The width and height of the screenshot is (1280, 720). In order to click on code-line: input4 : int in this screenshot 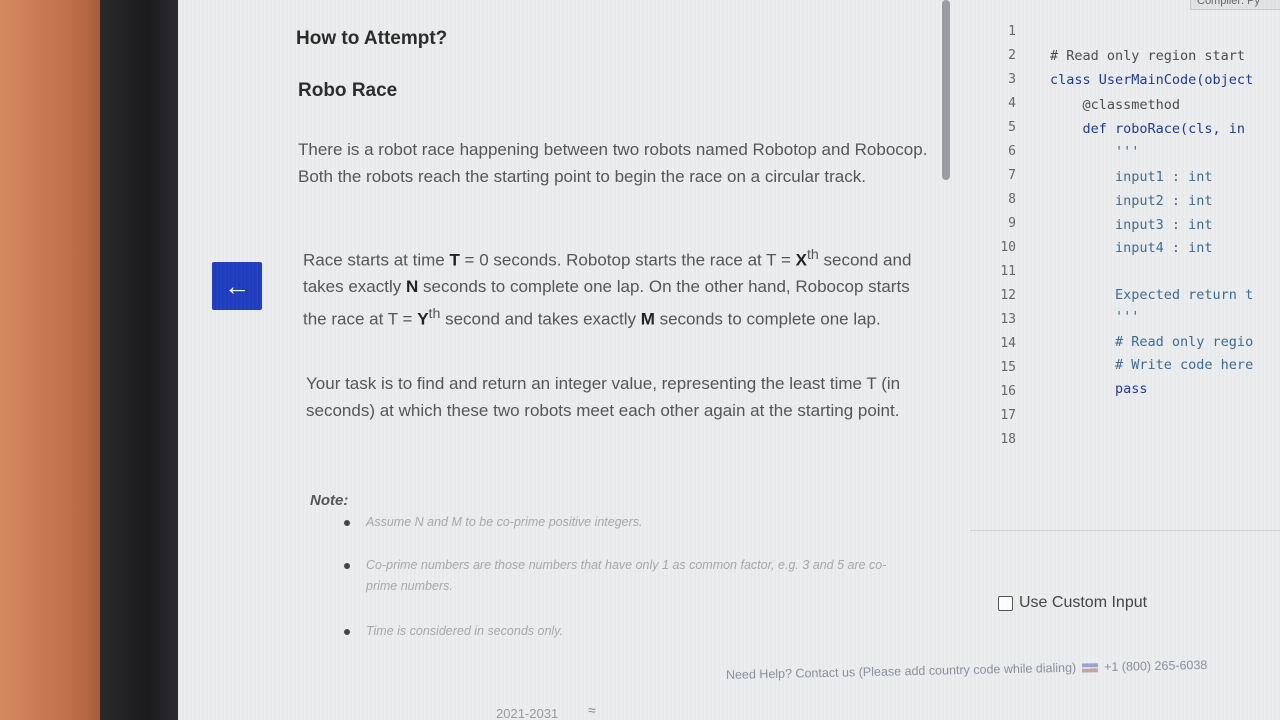, I will do `click(1131, 248)`.